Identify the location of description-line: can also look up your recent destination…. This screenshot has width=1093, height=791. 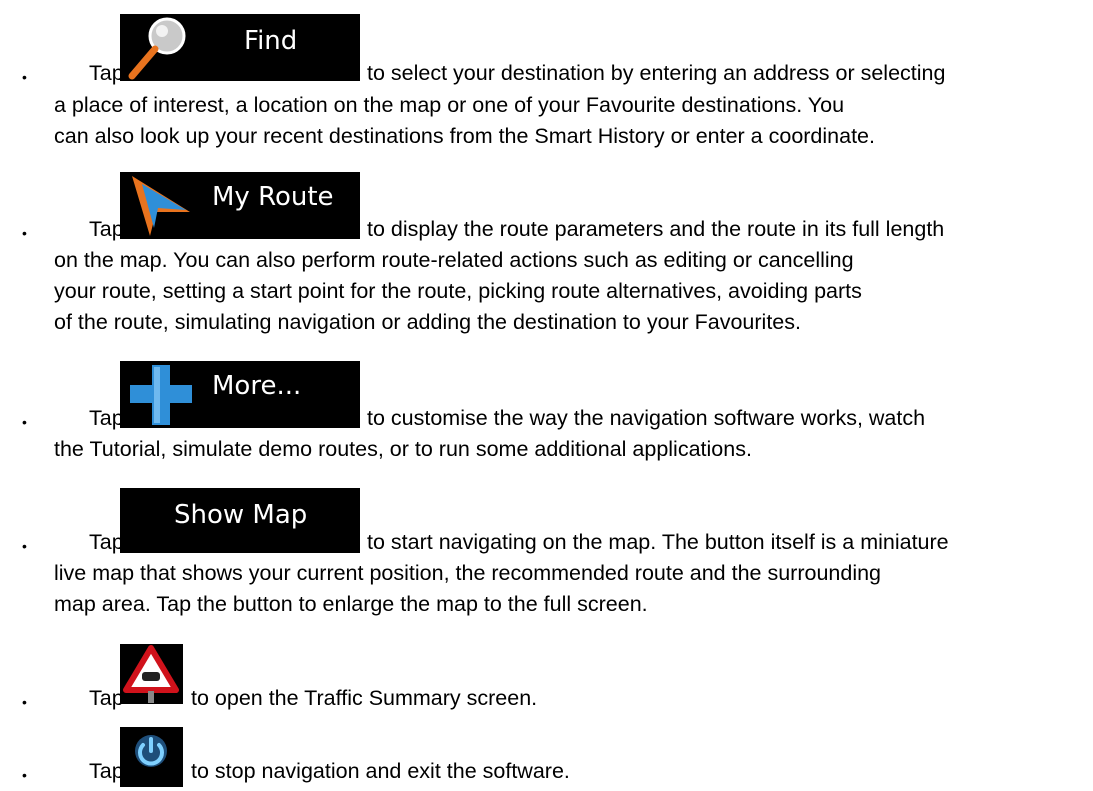
(464, 136).